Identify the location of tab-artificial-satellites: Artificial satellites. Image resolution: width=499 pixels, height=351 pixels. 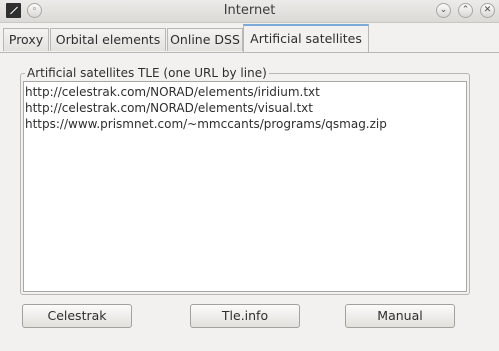
(306, 38).